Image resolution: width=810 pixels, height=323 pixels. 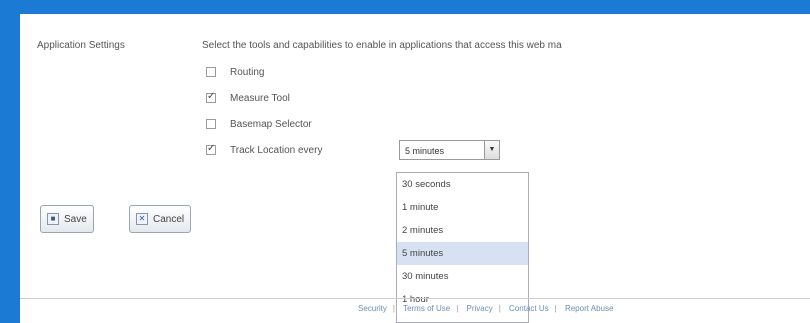 What do you see at coordinates (211, 97) in the screenshot?
I see `measure-tool-checkbox` at bounding box center [211, 97].